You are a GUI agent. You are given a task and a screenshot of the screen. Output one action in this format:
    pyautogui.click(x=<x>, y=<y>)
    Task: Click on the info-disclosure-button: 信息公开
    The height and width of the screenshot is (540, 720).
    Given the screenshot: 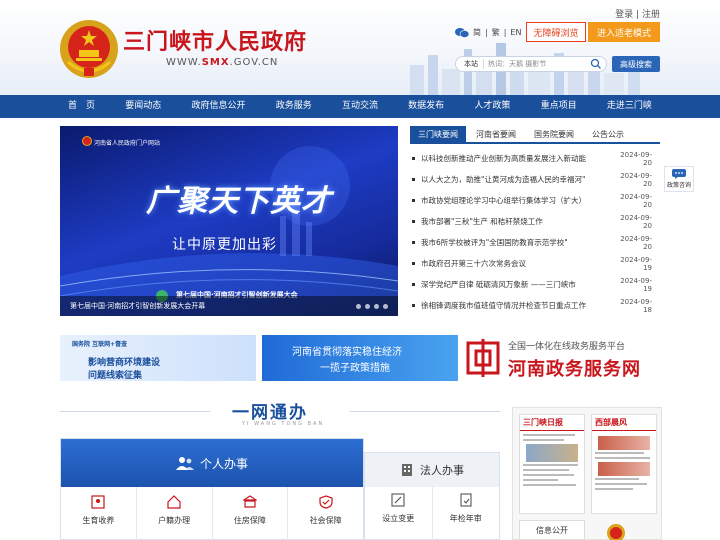 What is the action you would take?
    pyautogui.click(x=552, y=530)
    